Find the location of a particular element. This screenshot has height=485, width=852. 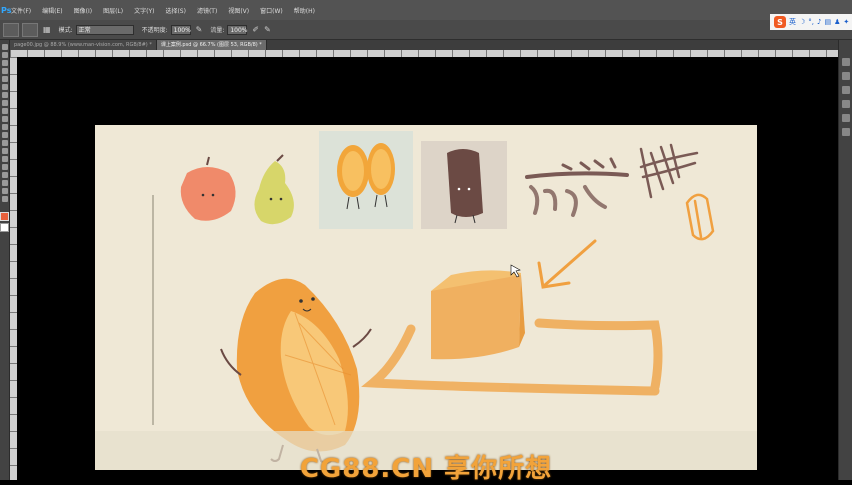

apple-illustration is located at coordinates (208, 188).